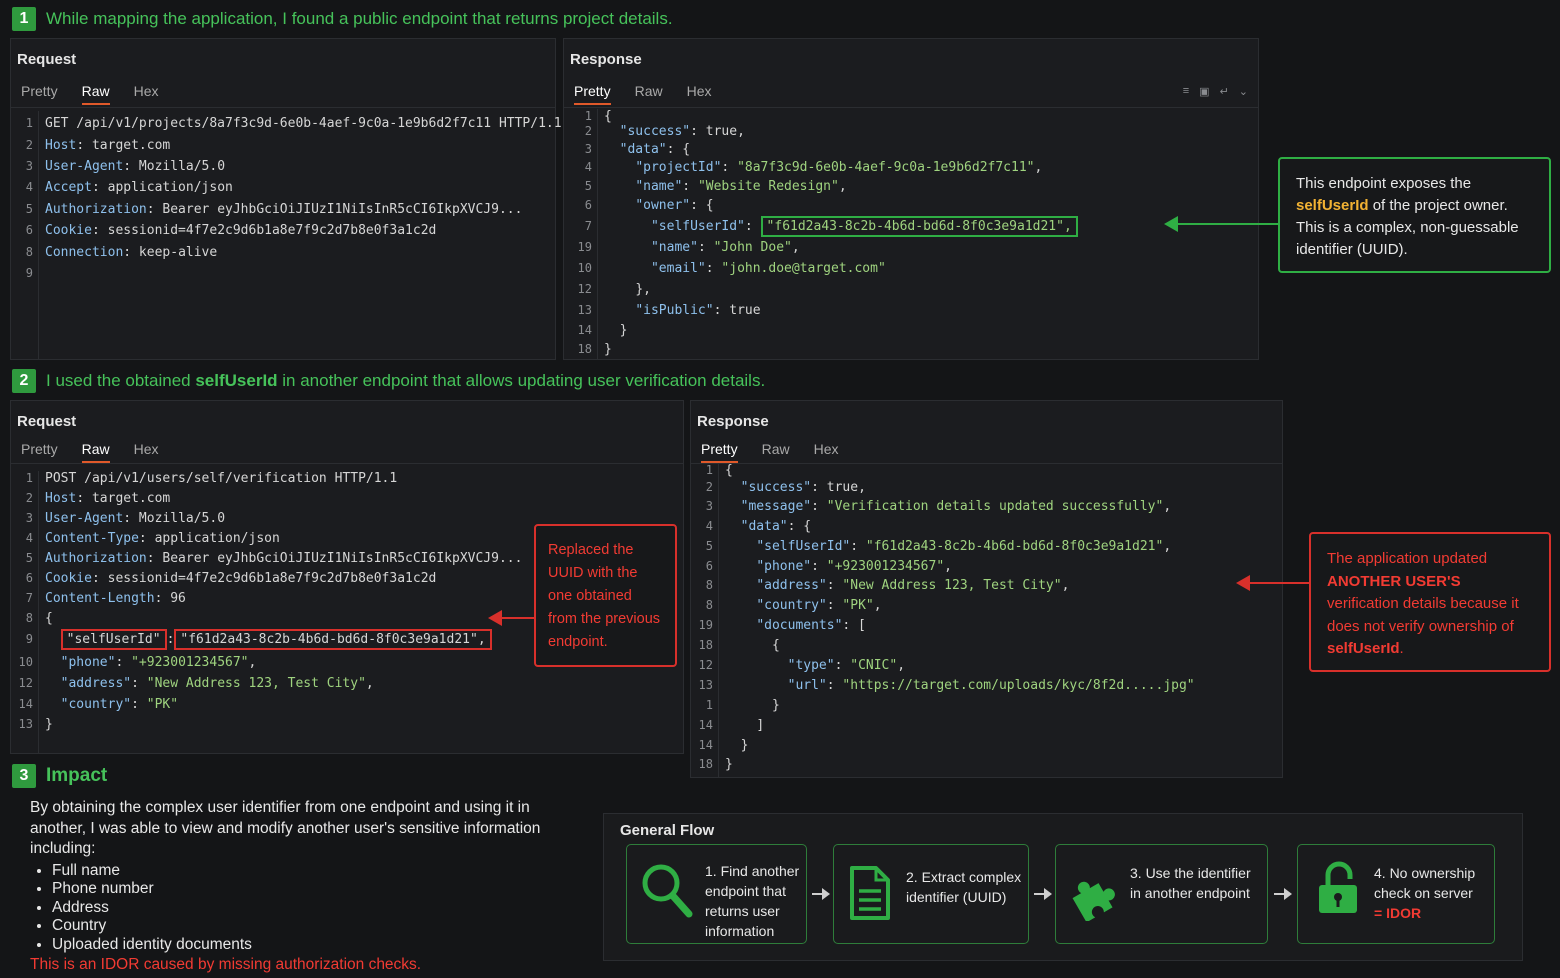  What do you see at coordinates (606, 59) in the screenshot?
I see `response-1-title: Response` at bounding box center [606, 59].